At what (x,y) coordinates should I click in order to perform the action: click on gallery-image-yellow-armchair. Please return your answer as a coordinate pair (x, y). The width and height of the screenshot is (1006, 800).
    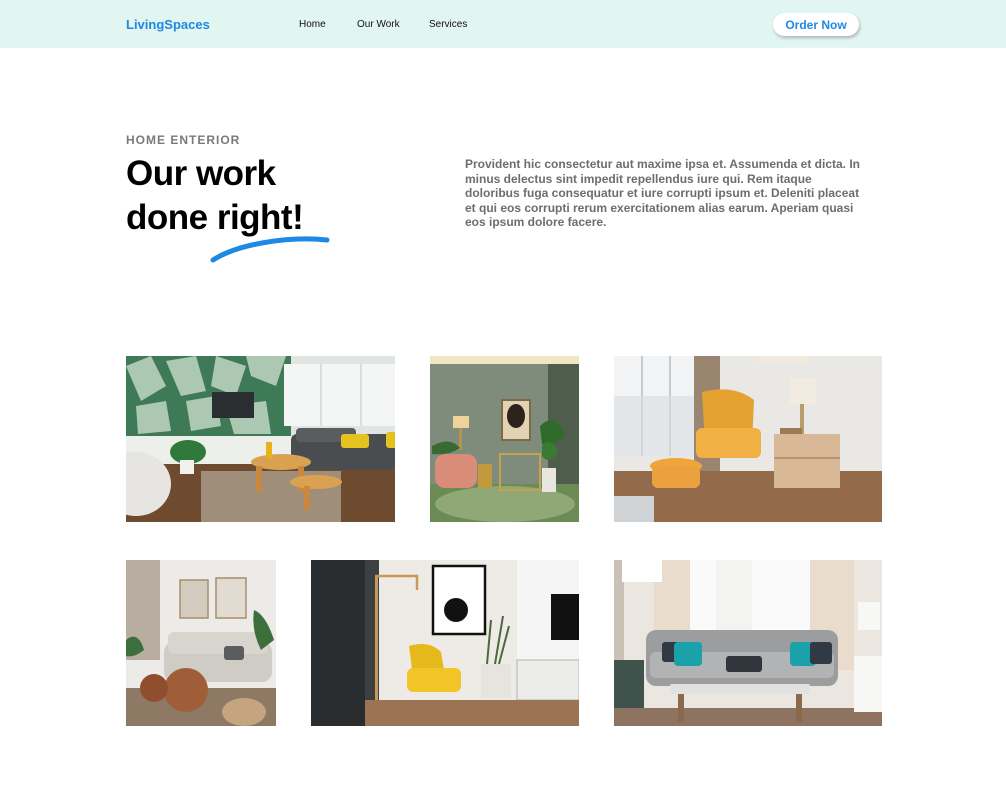
    Looking at the image, I should click on (748, 439).